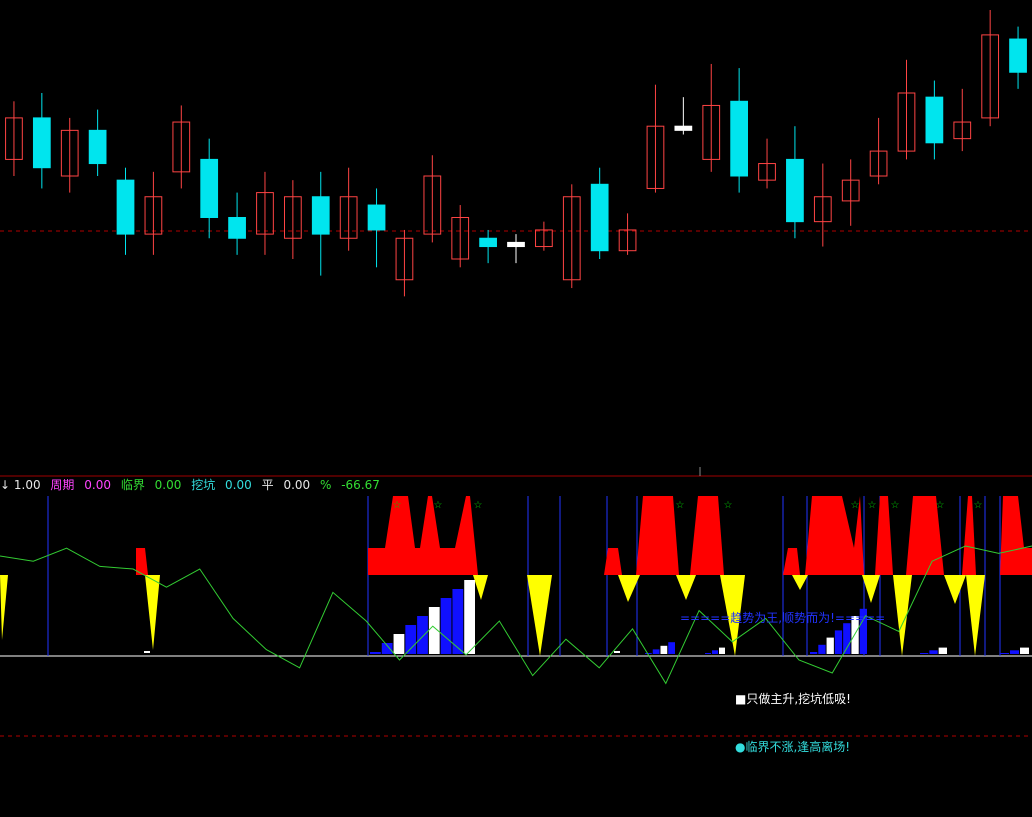 This screenshot has width=1032, height=817. I want to click on legend-critical-value: 0.00, so click(168, 485).